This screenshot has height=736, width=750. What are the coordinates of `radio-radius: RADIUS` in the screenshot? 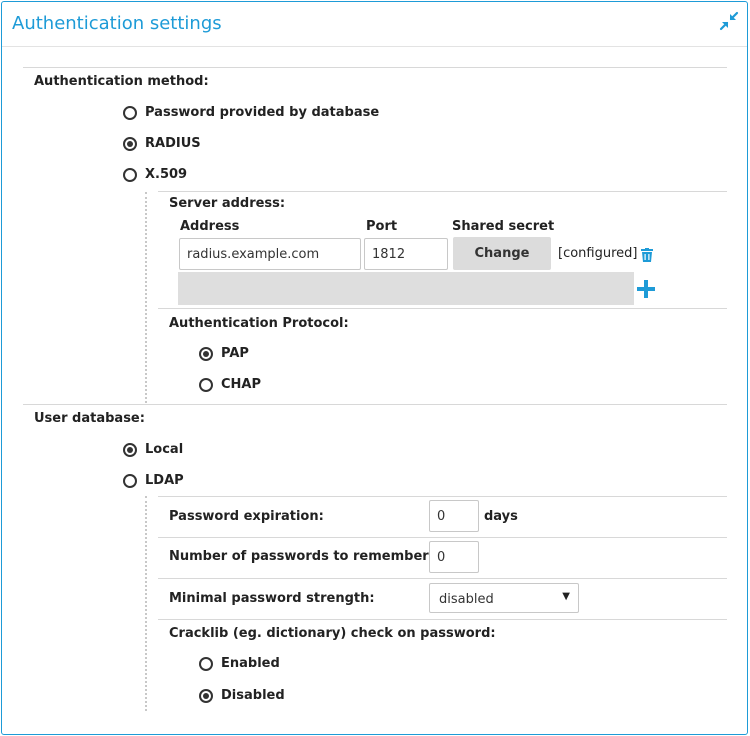 It's located at (162, 143).